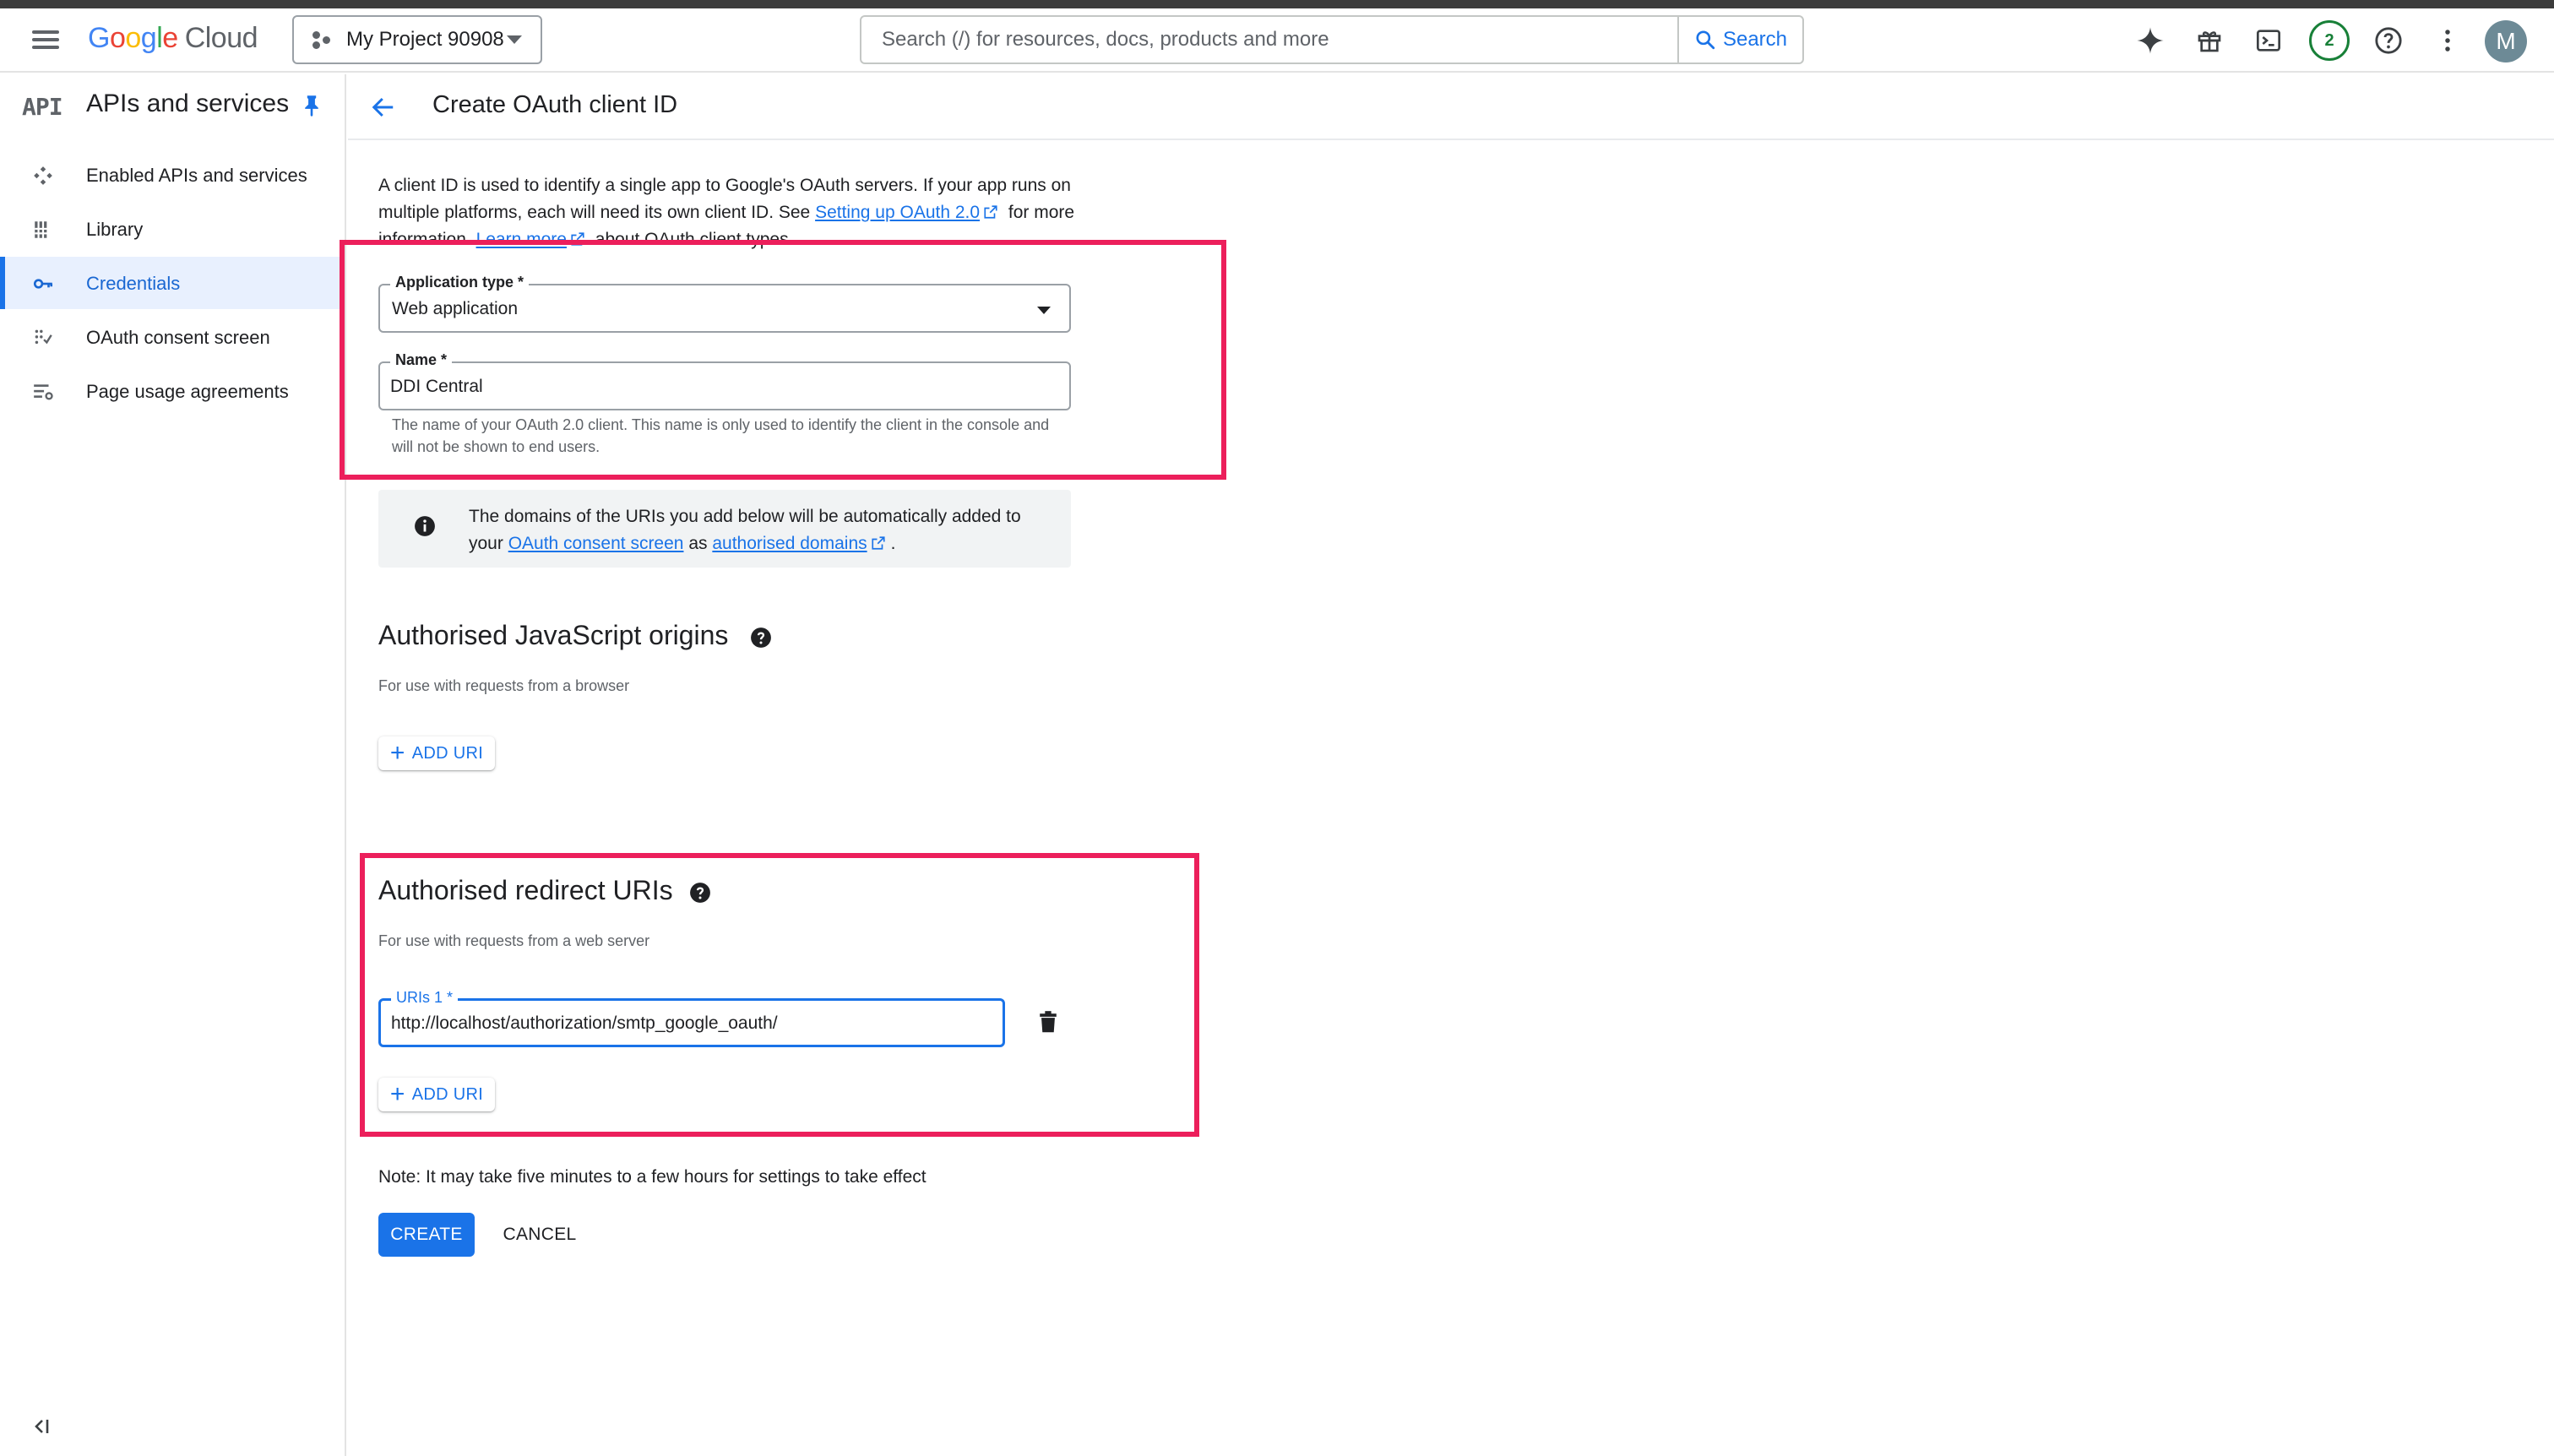 The width and height of the screenshot is (2554, 1456). I want to click on cloud-shell-icon, so click(2268, 40).